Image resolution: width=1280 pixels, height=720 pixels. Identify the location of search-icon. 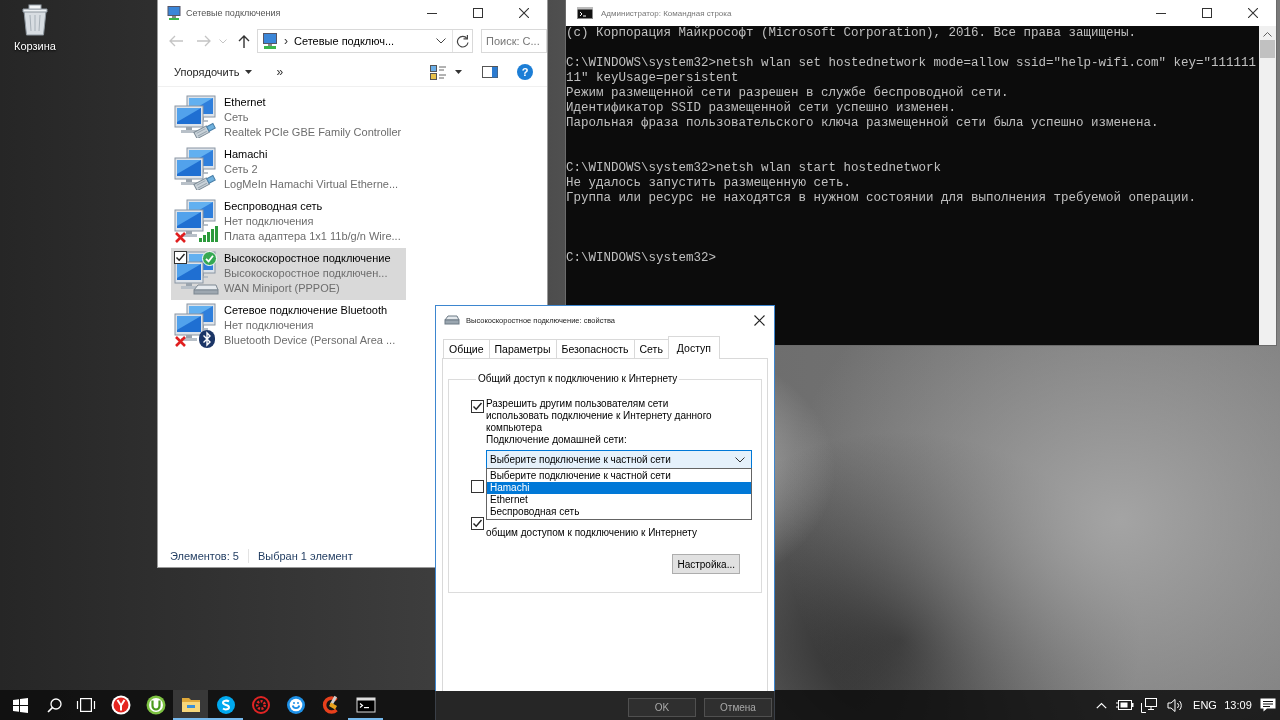
(54, 705).